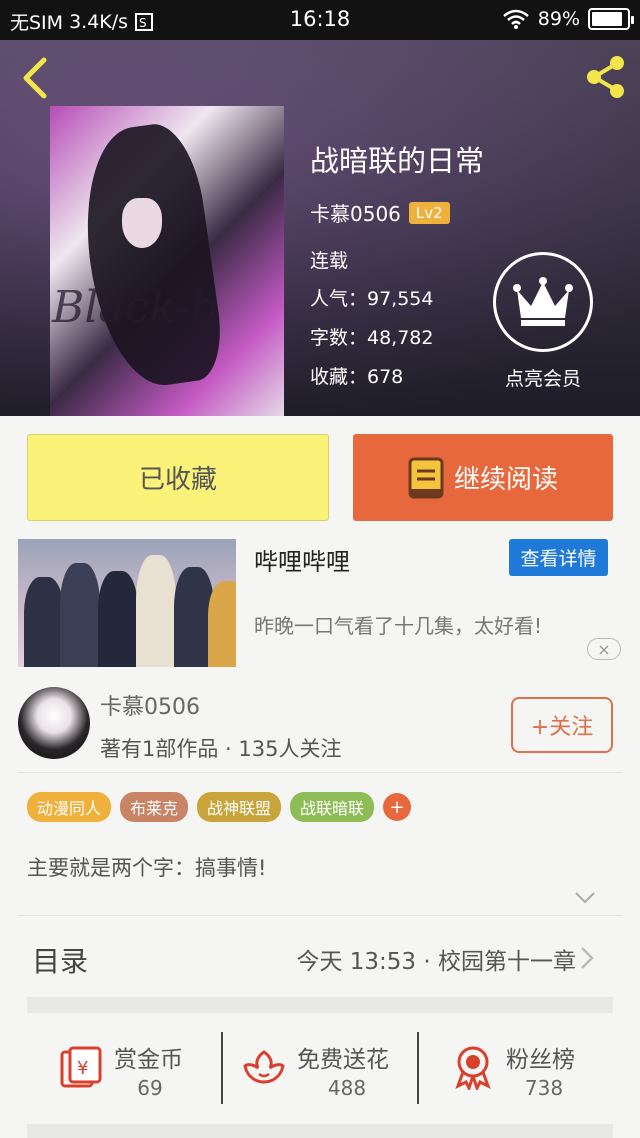 The image size is (640, 1138). I want to click on battery-icon, so click(611, 19).